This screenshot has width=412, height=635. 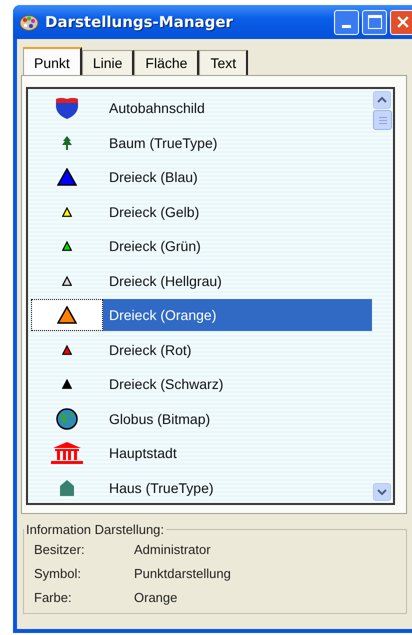 What do you see at coordinates (167, 62) in the screenshot?
I see `tab: Fläche` at bounding box center [167, 62].